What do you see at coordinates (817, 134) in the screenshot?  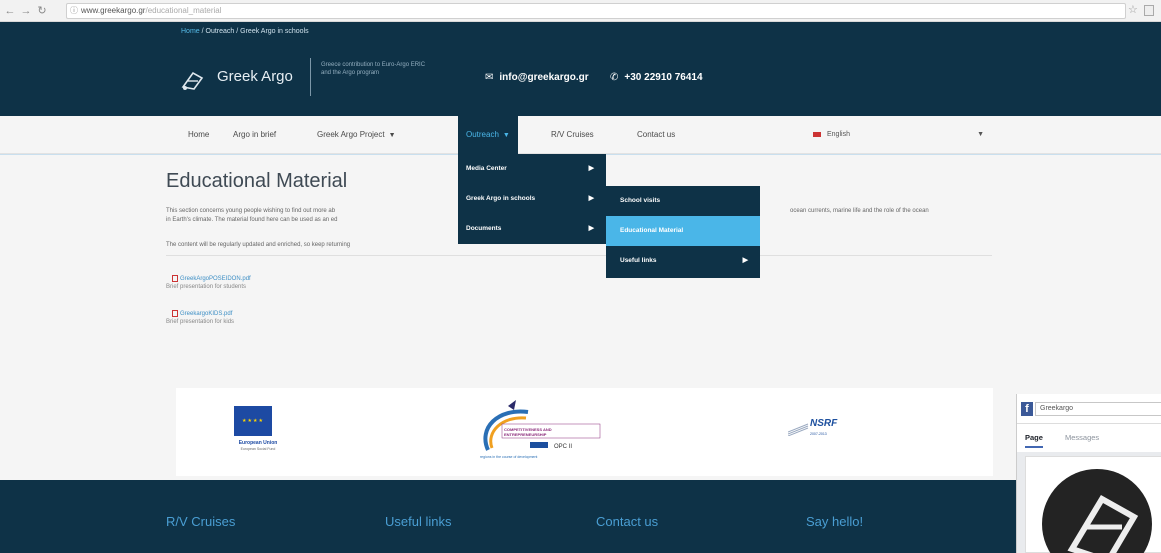 I see `english-flag-icon` at bounding box center [817, 134].